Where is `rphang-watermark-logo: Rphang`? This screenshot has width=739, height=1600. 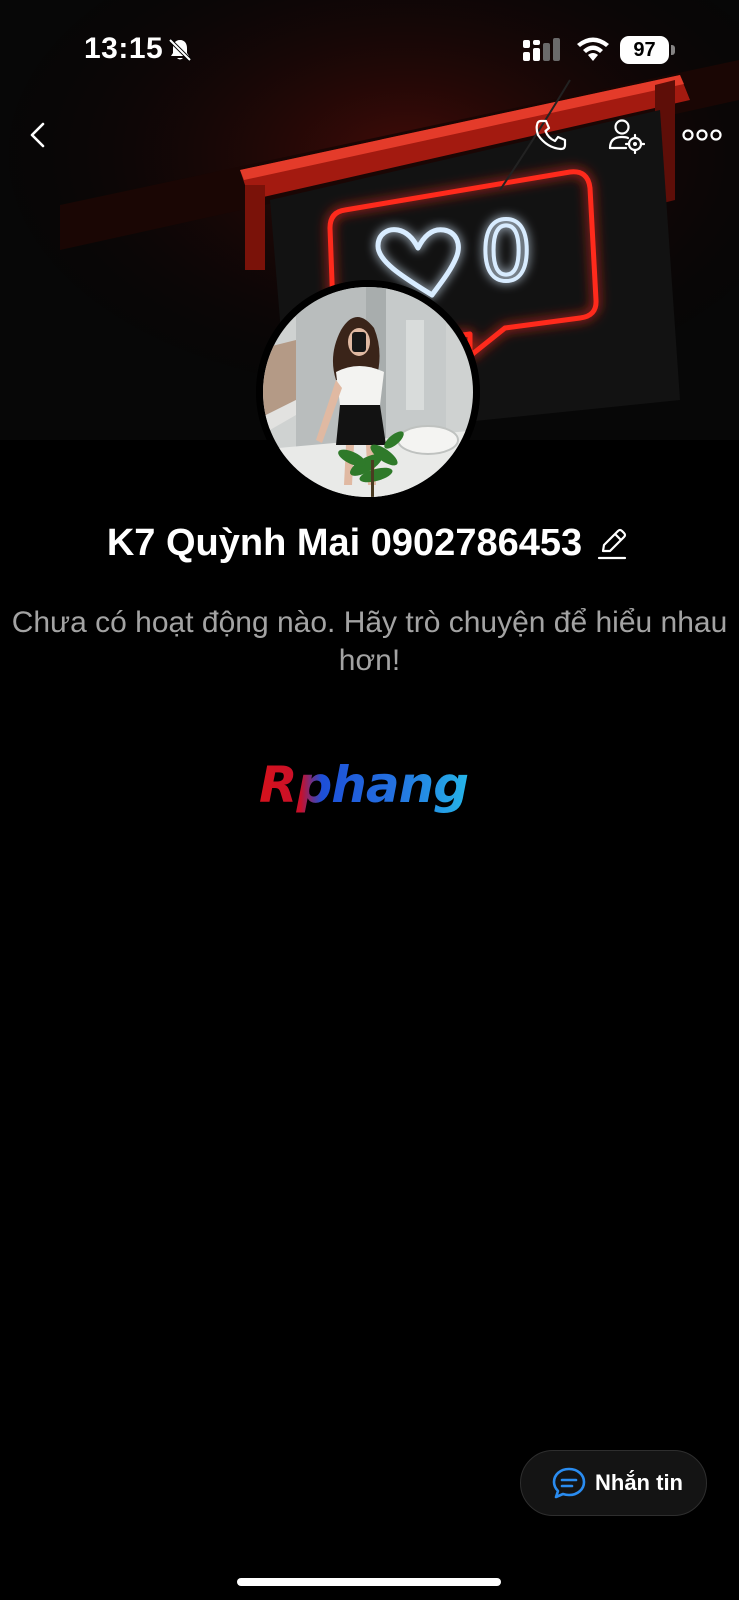 rphang-watermark-logo: Rphang is located at coordinates (364, 787).